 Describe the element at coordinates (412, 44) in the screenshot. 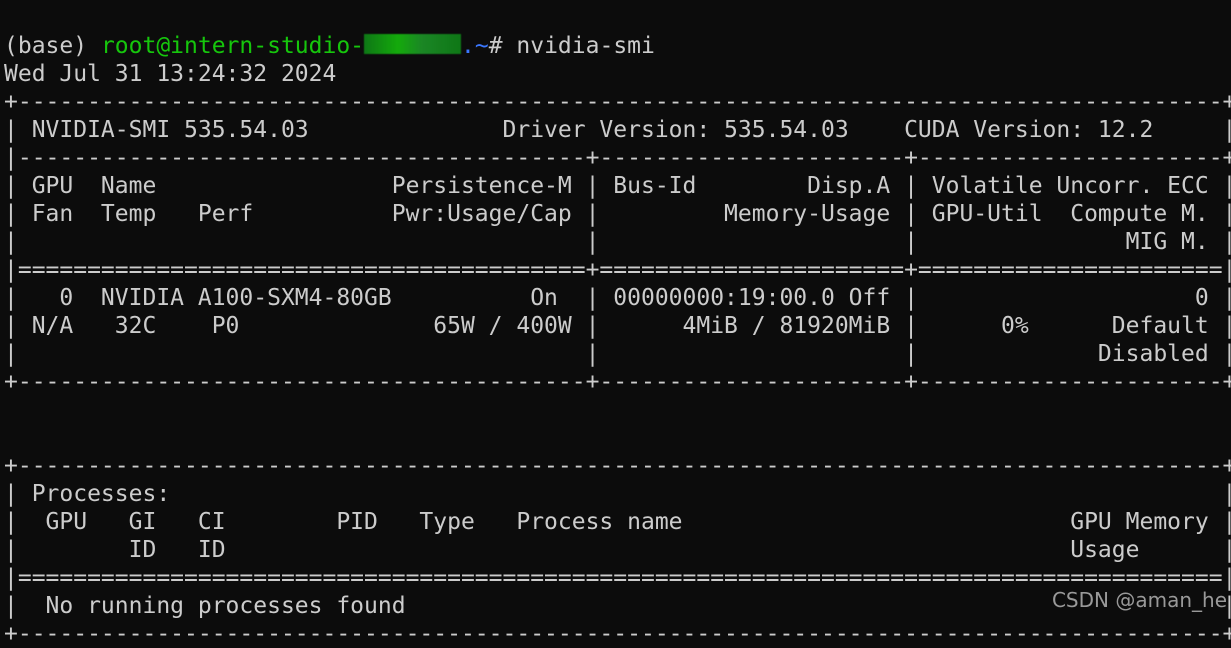

I see `redacted-hostname: 0123456` at that location.